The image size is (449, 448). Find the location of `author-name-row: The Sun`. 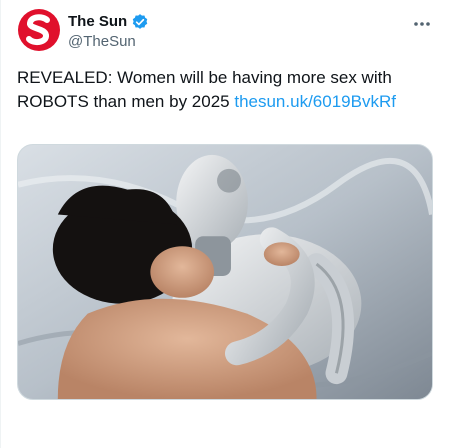

author-name-row: The Sun is located at coordinates (108, 22).